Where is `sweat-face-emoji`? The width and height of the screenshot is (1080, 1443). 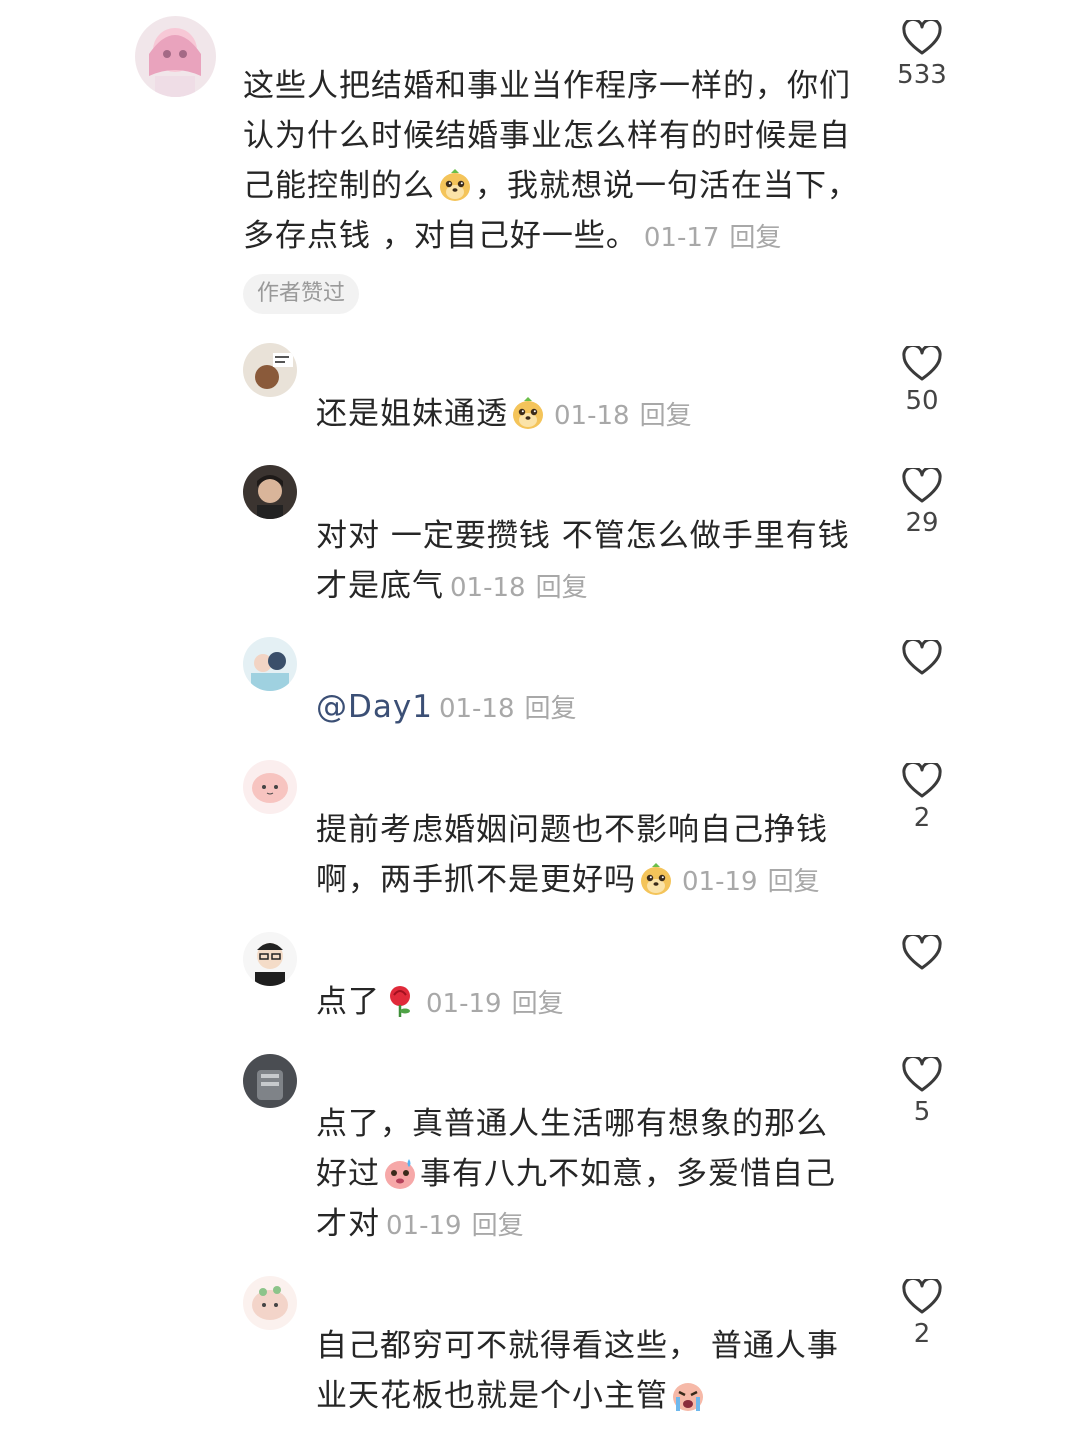 sweat-face-emoji is located at coordinates (400, 1173).